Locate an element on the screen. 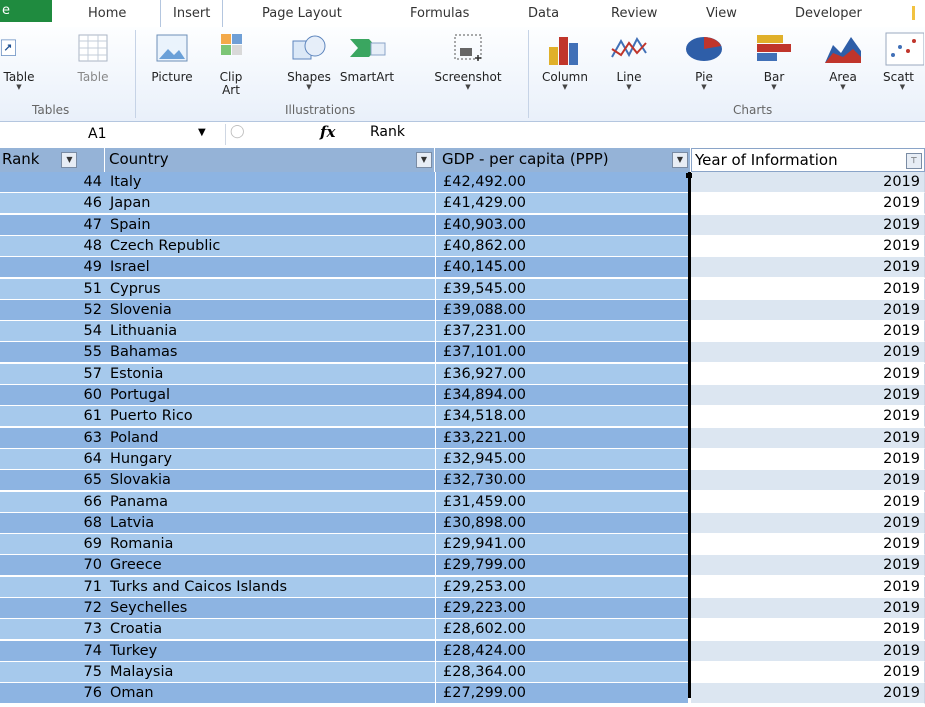  cell-gdp: £33,221.00 is located at coordinates (561, 438).